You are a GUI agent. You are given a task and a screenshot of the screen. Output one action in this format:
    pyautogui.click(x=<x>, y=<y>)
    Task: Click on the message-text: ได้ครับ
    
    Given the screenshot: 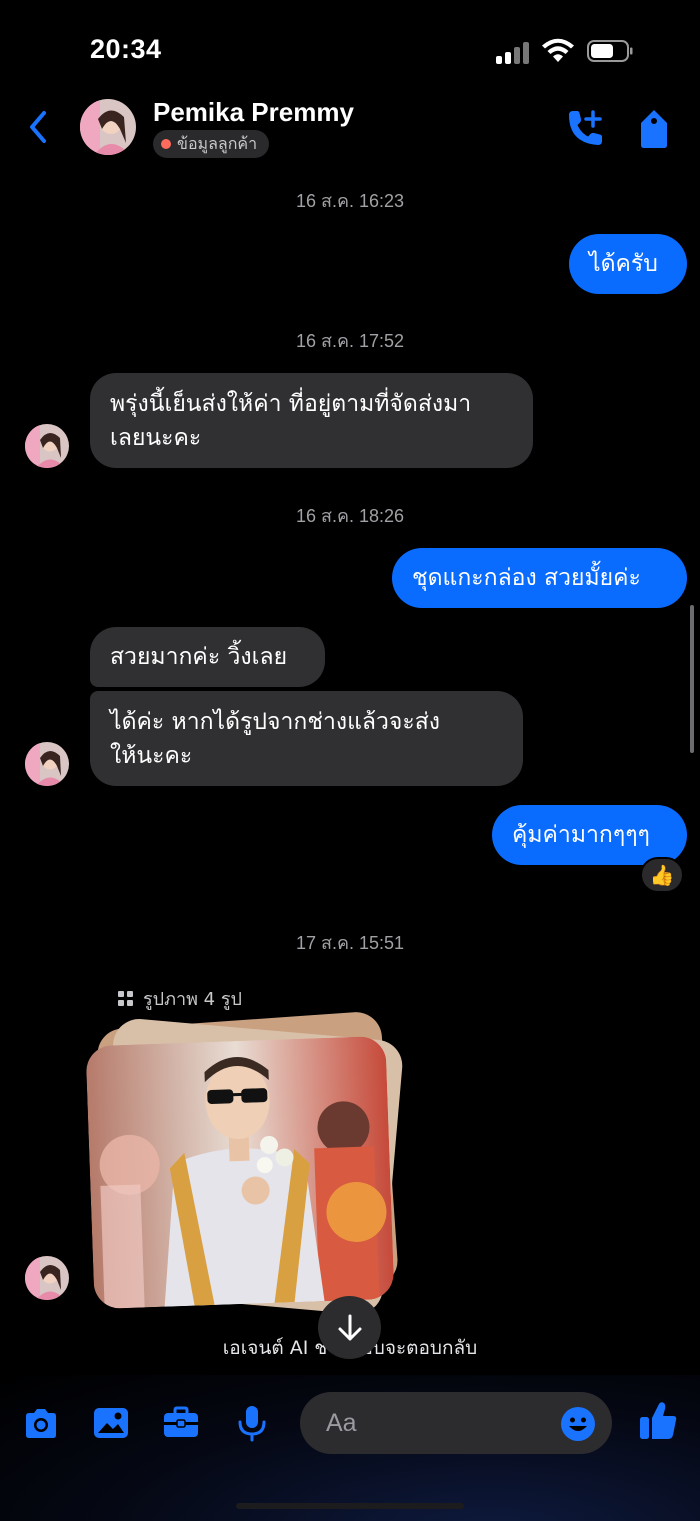 What is the action you would take?
    pyautogui.click(x=623, y=264)
    